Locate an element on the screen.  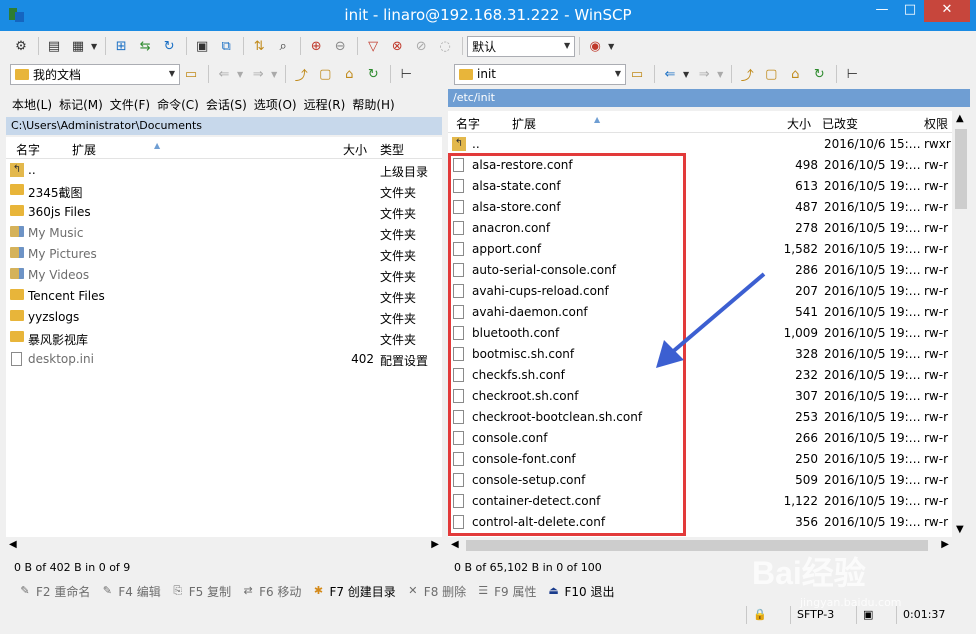
menu-item: 文件(F) is located at coordinates (130, 104).